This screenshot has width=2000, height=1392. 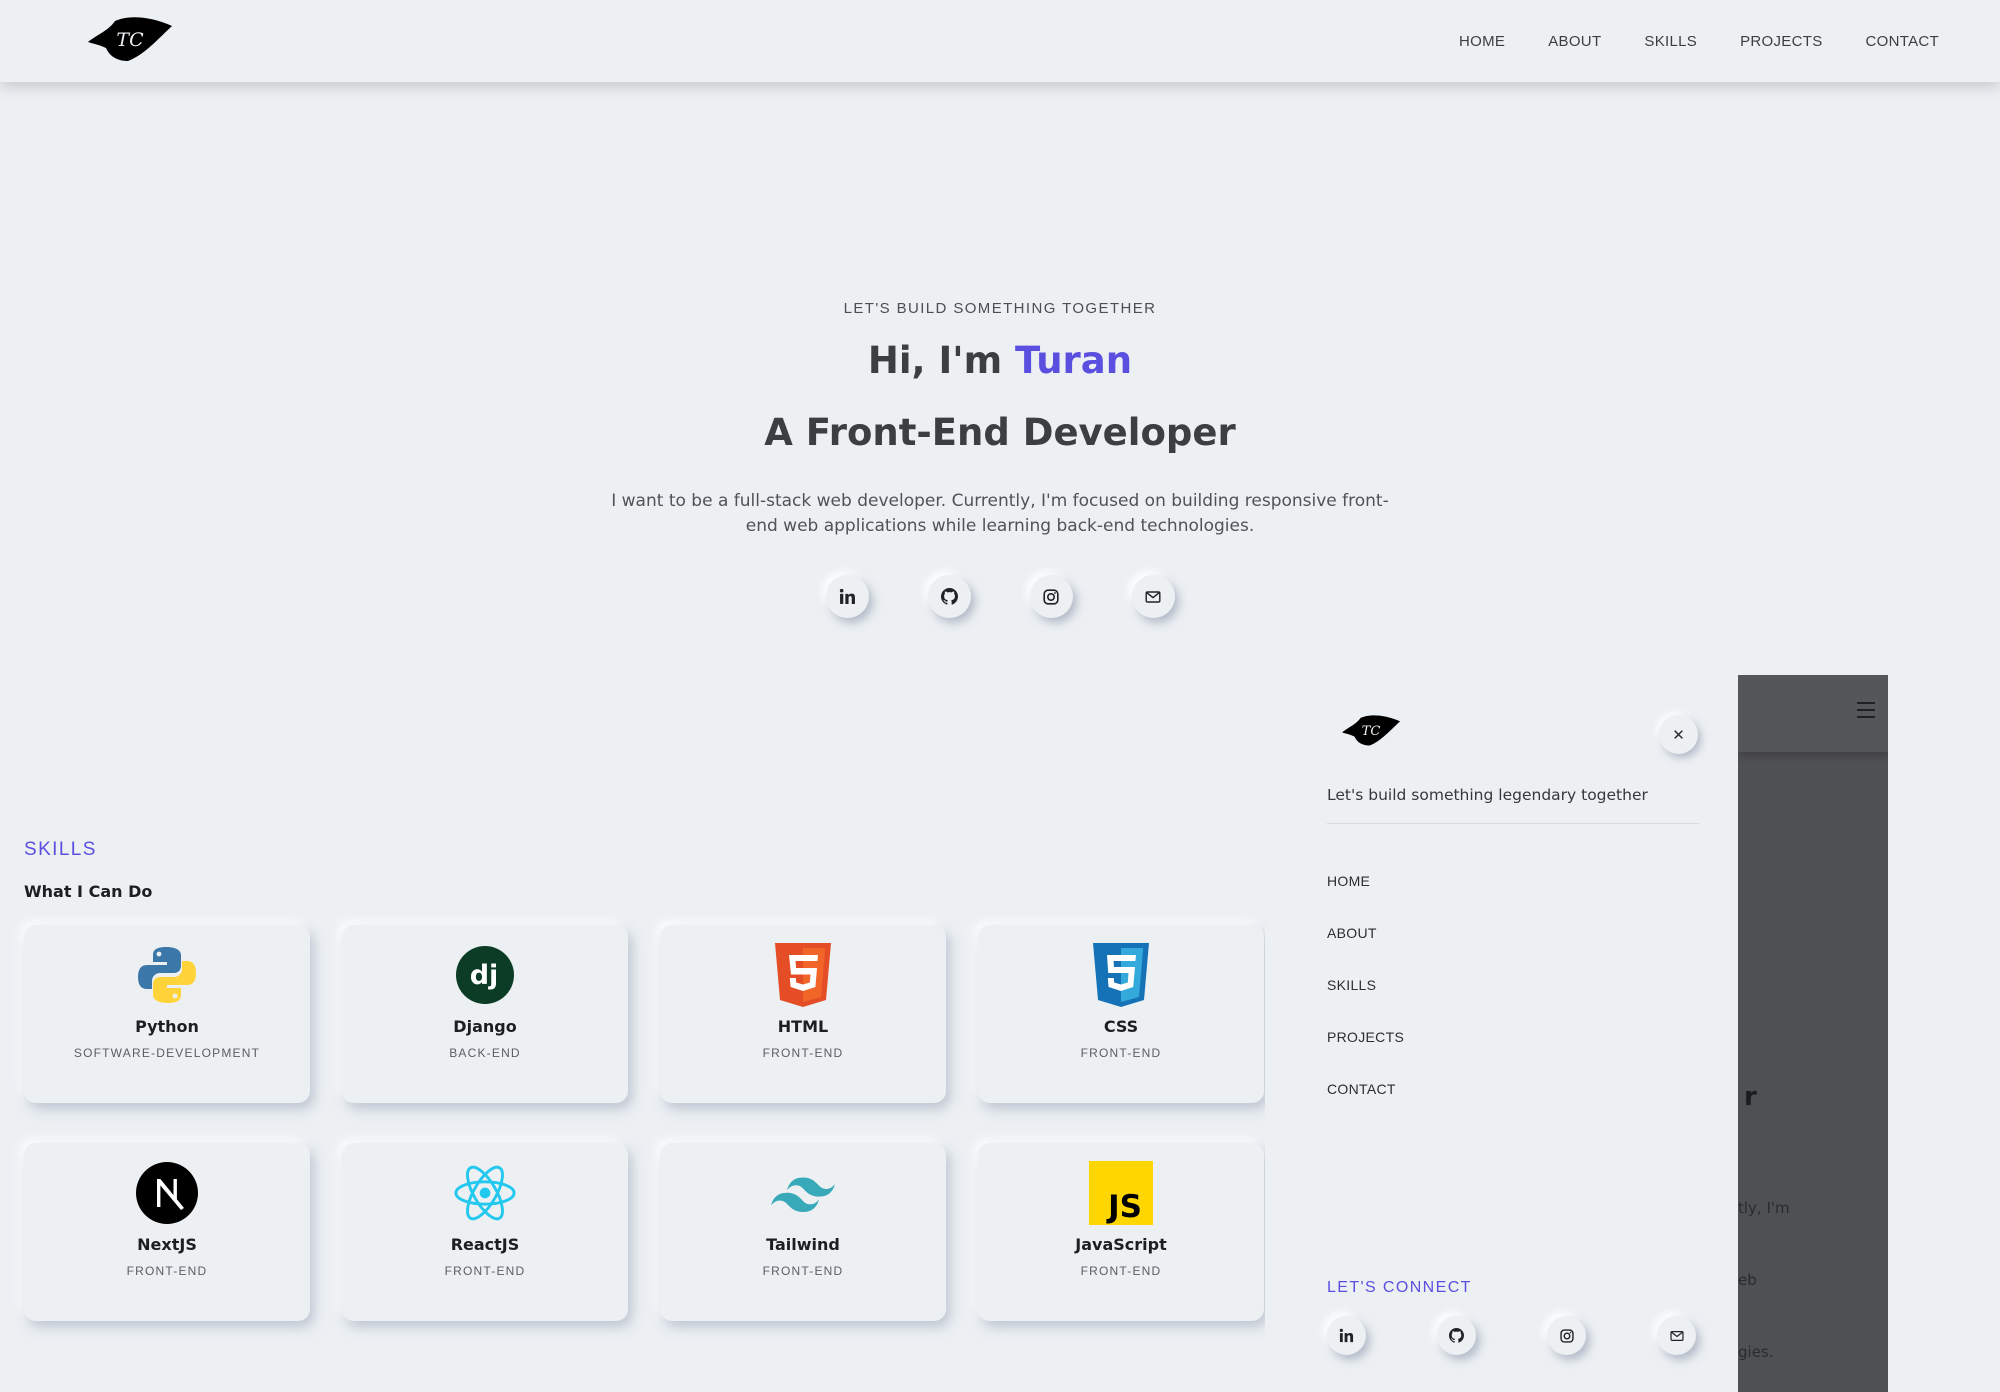 I want to click on skill-name: NextJS, so click(x=167, y=1244).